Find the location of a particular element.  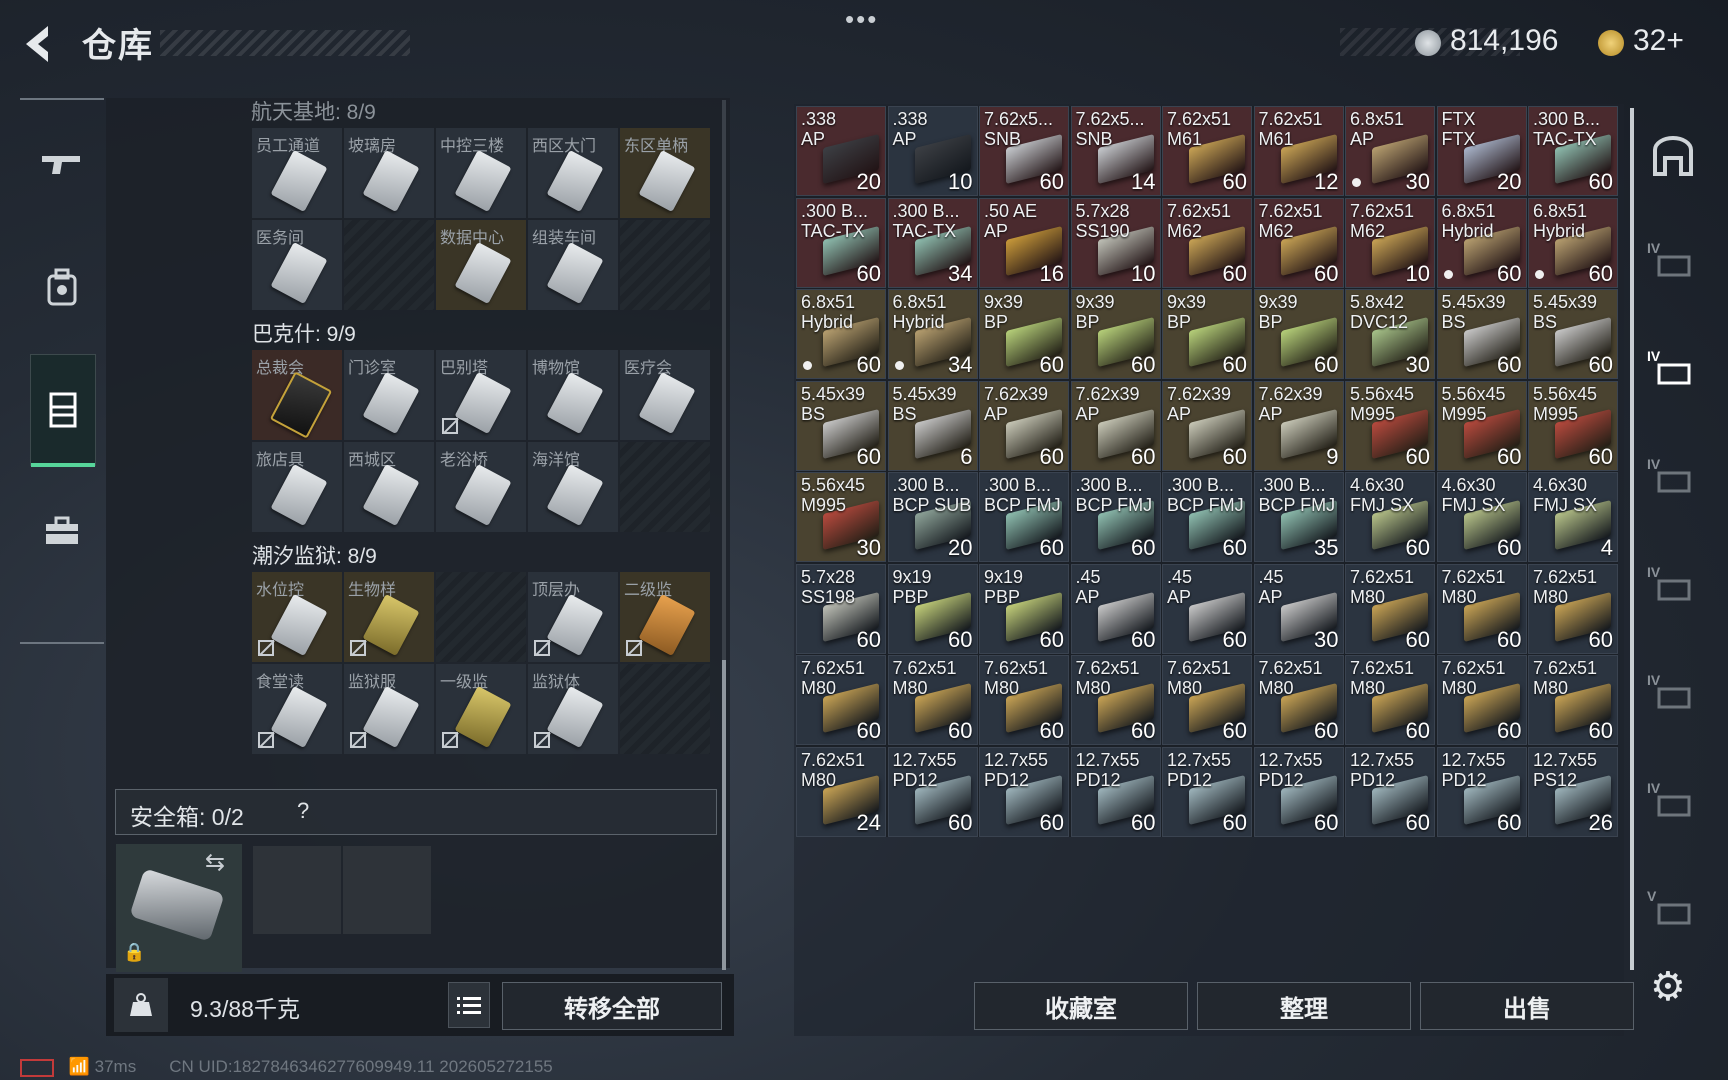

more-menu-icon: ••• is located at coordinates (861, 19).